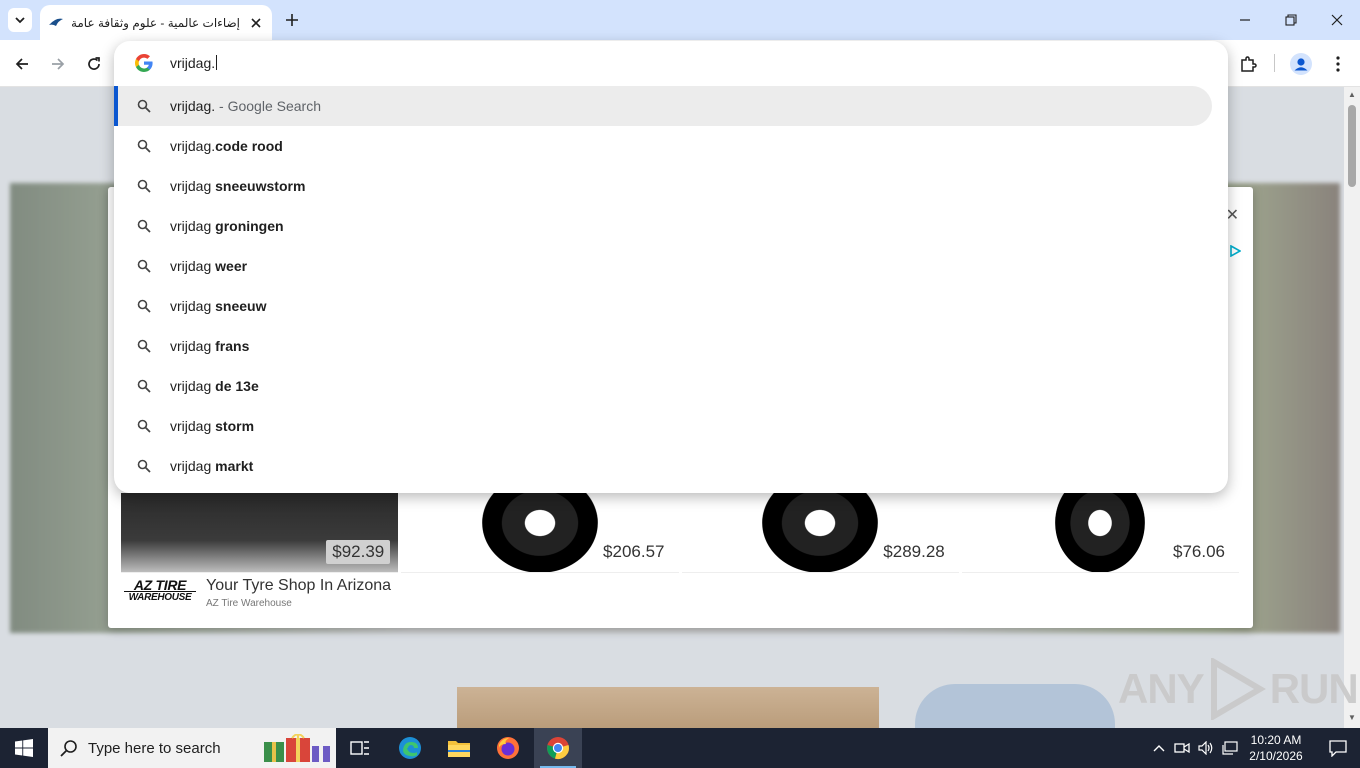 This screenshot has height=768, width=1360. Describe the element at coordinates (298, 586) in the screenshot. I see `ad-headline: Your Tyre Shop In Arizona` at that location.